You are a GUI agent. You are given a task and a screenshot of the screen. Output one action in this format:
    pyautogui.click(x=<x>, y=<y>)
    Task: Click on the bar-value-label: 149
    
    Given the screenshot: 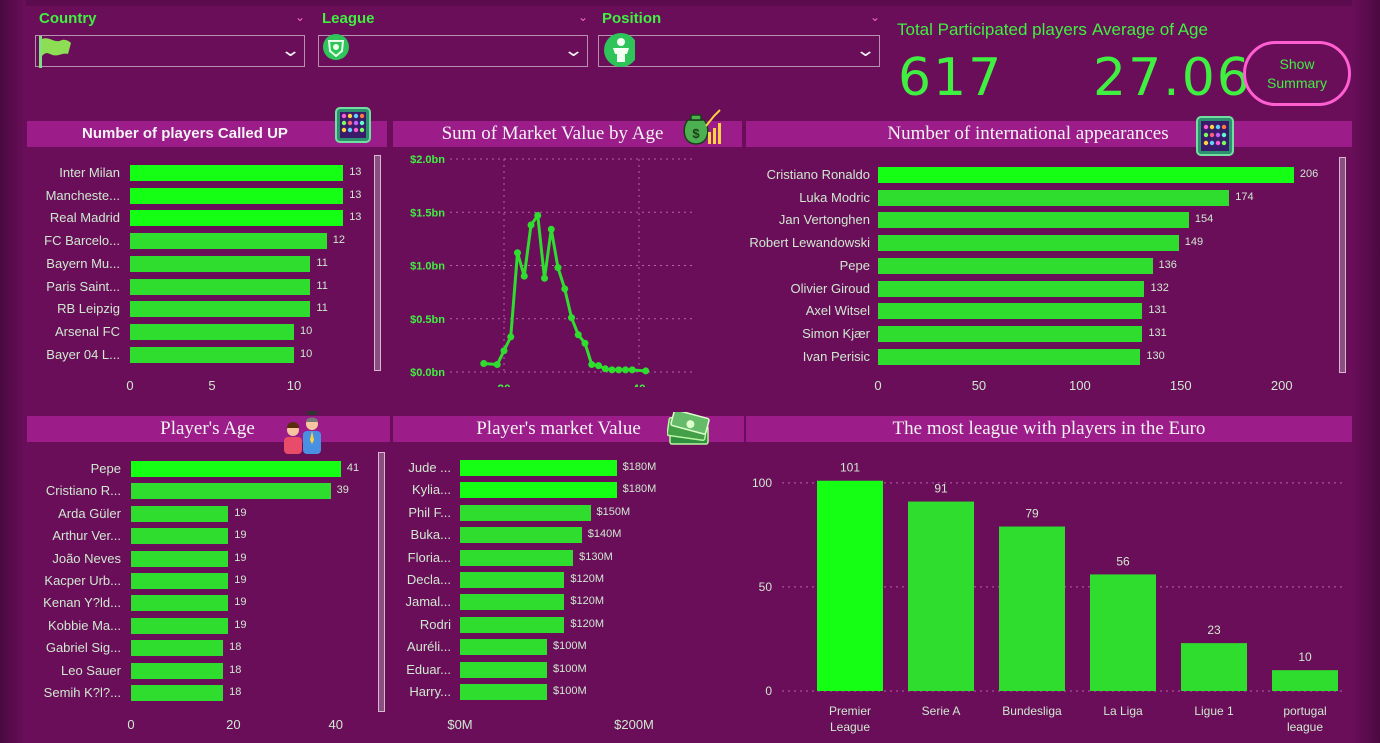 What is the action you would take?
    pyautogui.click(x=1194, y=242)
    